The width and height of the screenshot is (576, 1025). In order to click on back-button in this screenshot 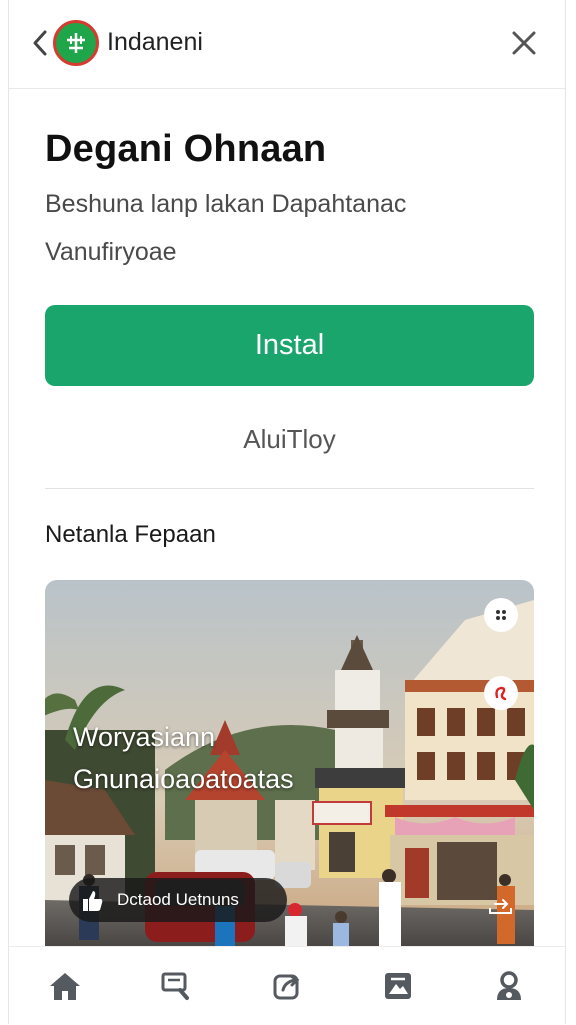, I will do `click(40, 43)`.